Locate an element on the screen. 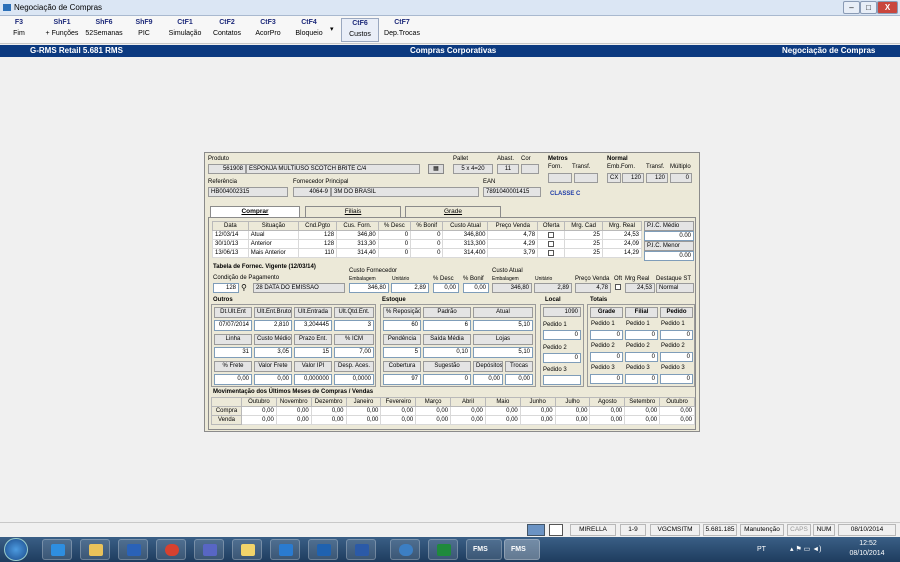  notes-taskbar-icon is located at coordinates (247, 549).